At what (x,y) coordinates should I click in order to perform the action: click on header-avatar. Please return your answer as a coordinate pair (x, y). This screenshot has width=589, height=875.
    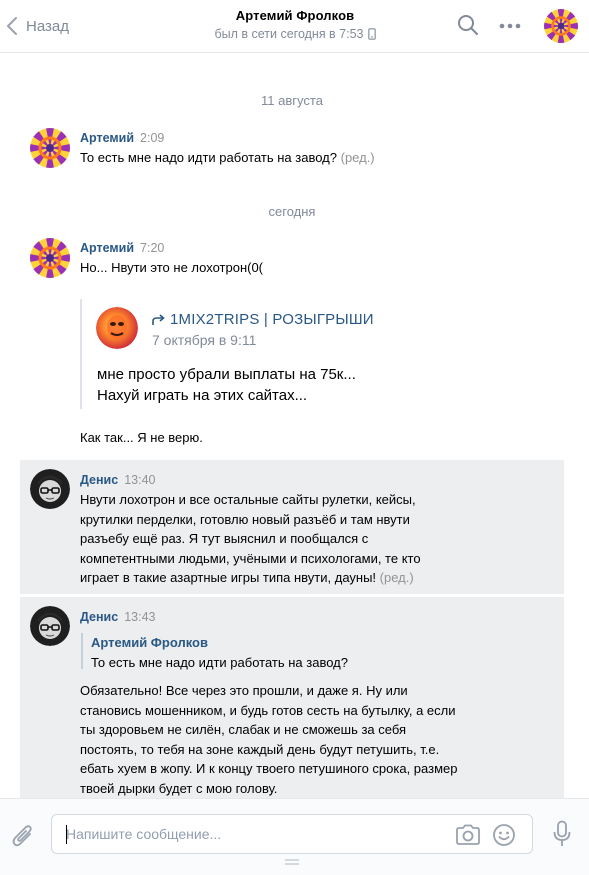
    Looking at the image, I should click on (561, 26).